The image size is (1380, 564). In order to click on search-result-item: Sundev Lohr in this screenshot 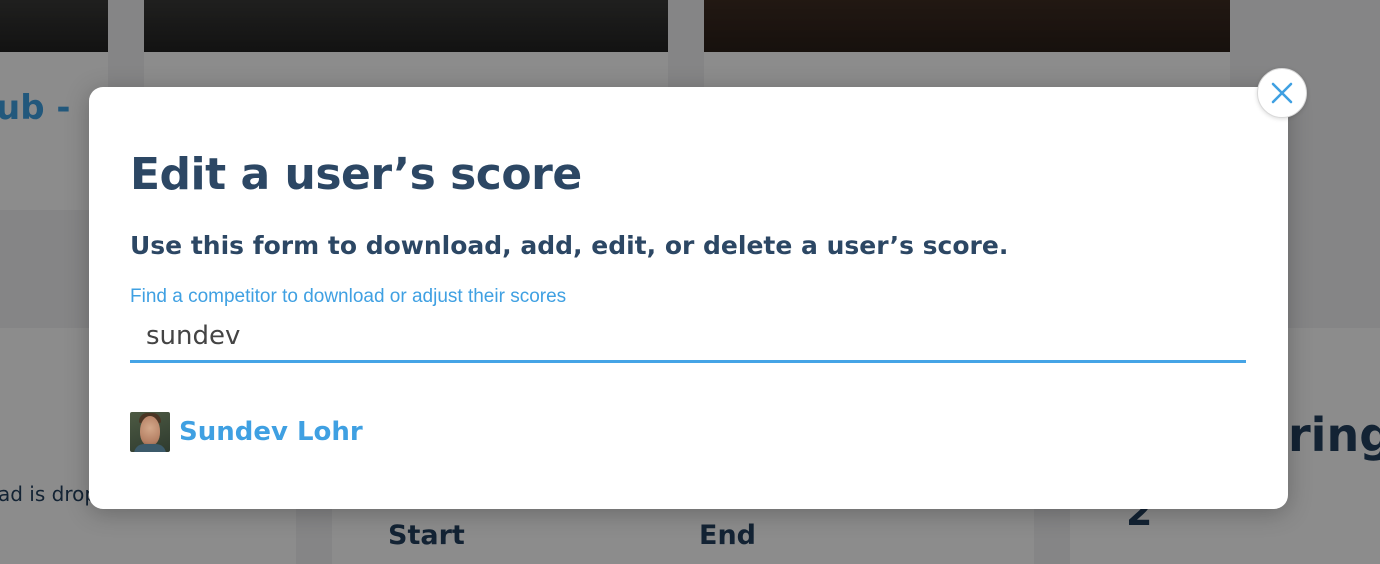, I will do `click(246, 432)`.